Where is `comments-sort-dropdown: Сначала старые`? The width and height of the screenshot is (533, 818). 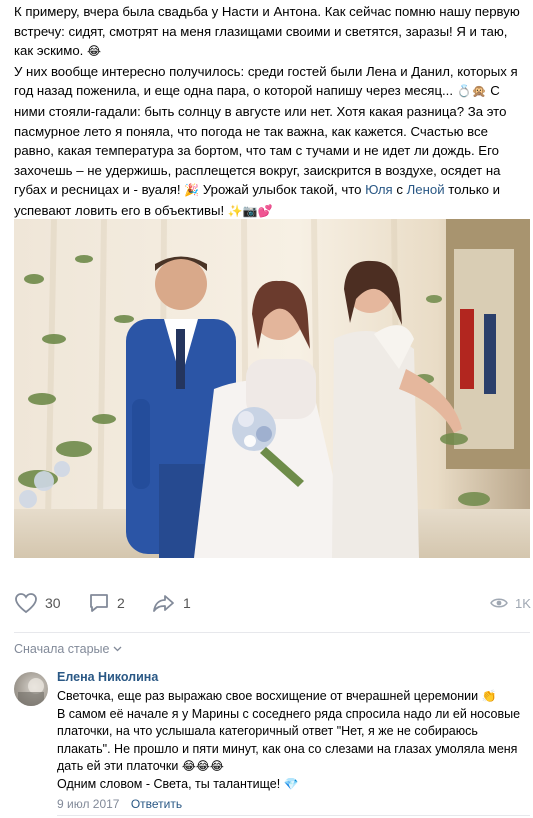 comments-sort-dropdown: Сначала старые is located at coordinates (68, 649).